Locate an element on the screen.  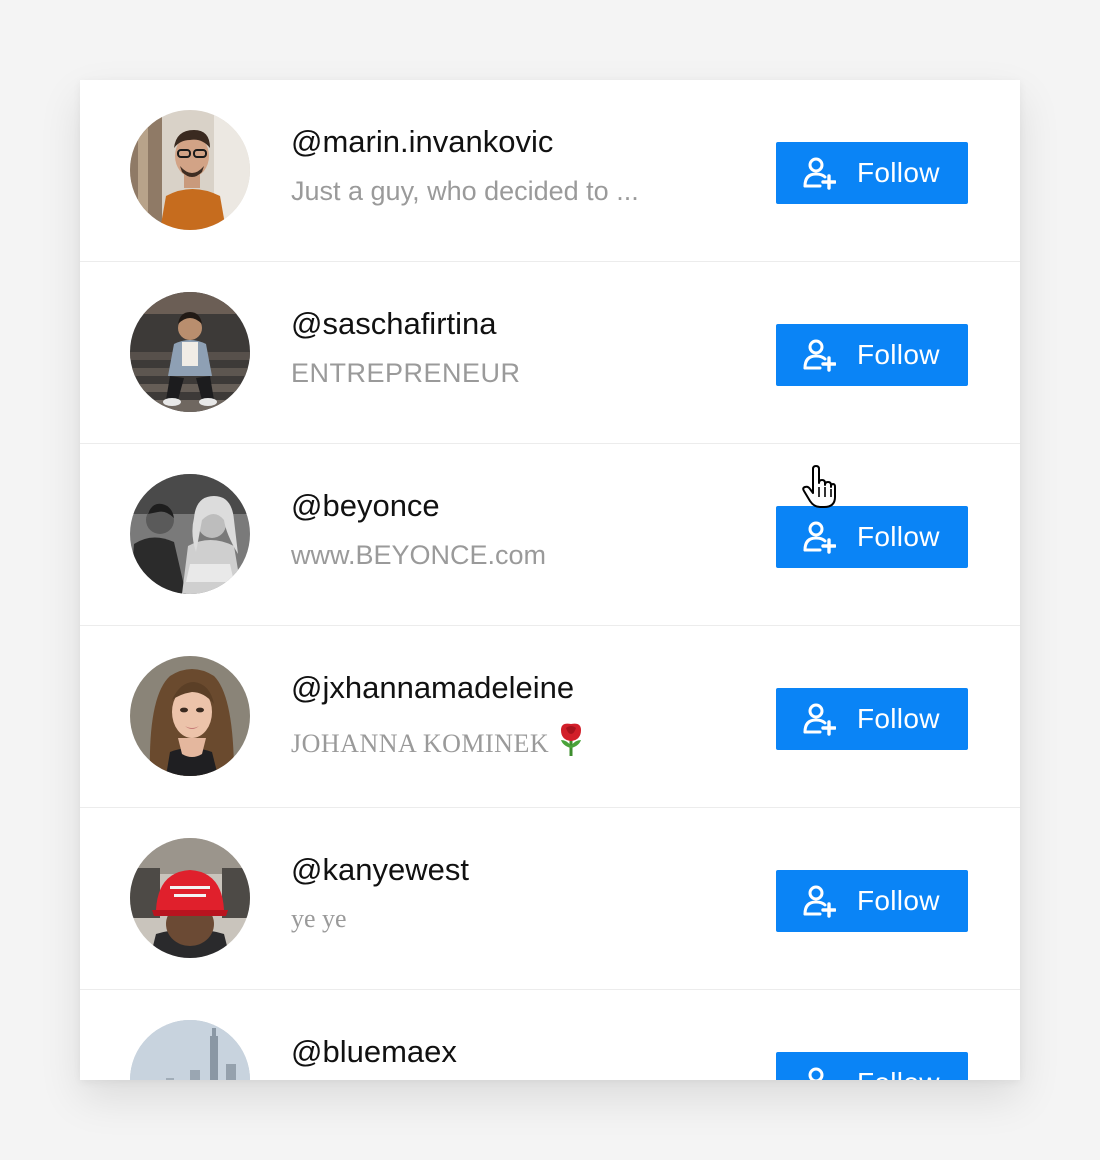
man-orange-shirt-avatar-icon is located at coordinates (190, 170).